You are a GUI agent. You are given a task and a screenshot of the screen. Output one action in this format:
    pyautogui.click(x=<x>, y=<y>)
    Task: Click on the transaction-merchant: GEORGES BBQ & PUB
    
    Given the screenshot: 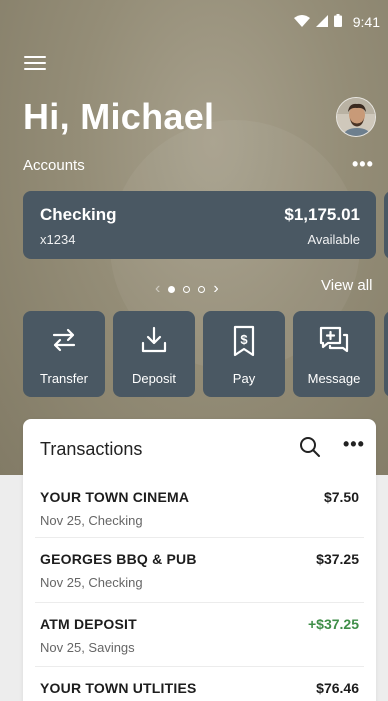 What is the action you would take?
    pyautogui.click(x=118, y=559)
    